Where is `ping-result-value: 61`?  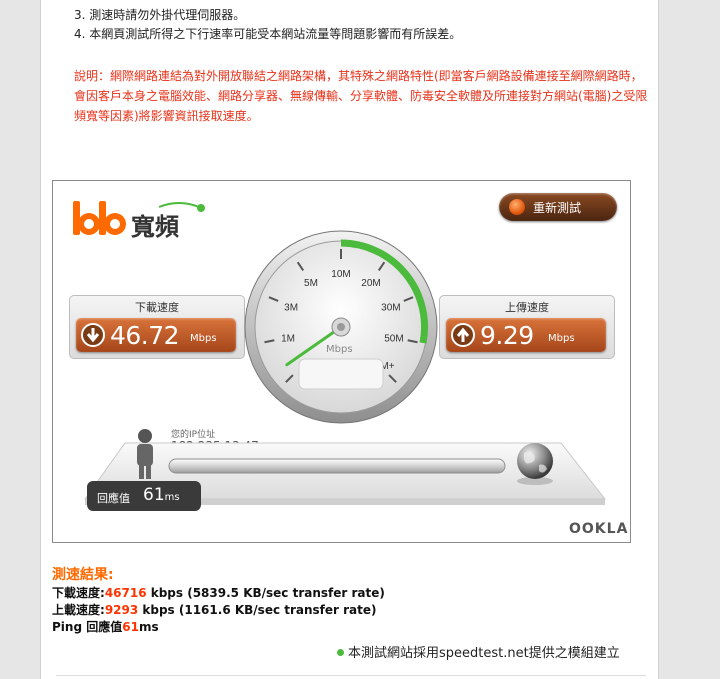 ping-result-value: 61 is located at coordinates (130, 627).